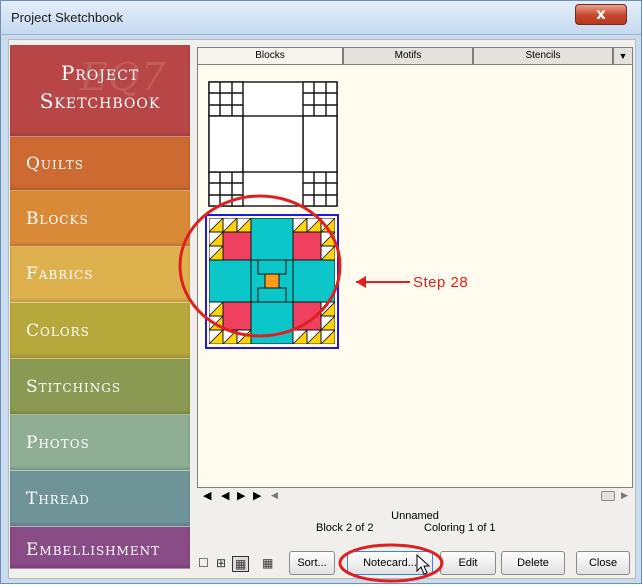  What do you see at coordinates (543, 56) in the screenshot?
I see `tab-stencils: Stencils` at bounding box center [543, 56].